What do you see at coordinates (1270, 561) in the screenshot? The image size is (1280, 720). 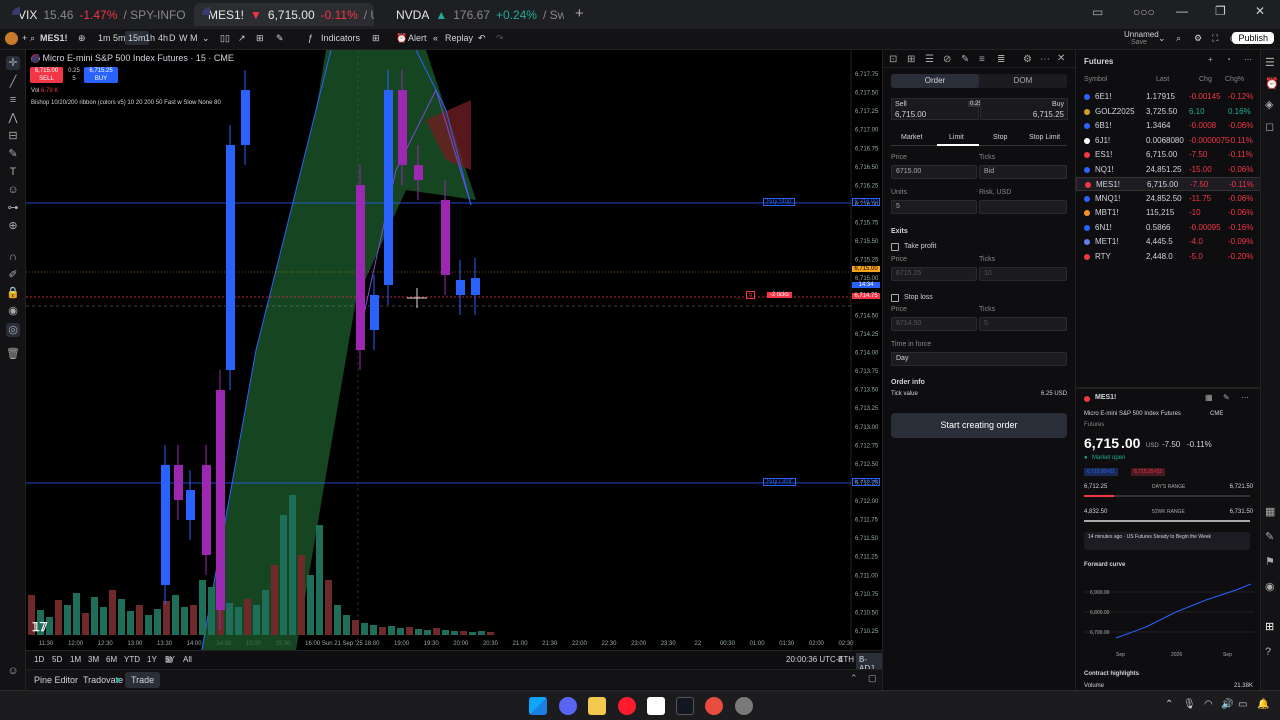 I see `ideas-icon: ⚑` at bounding box center [1270, 561].